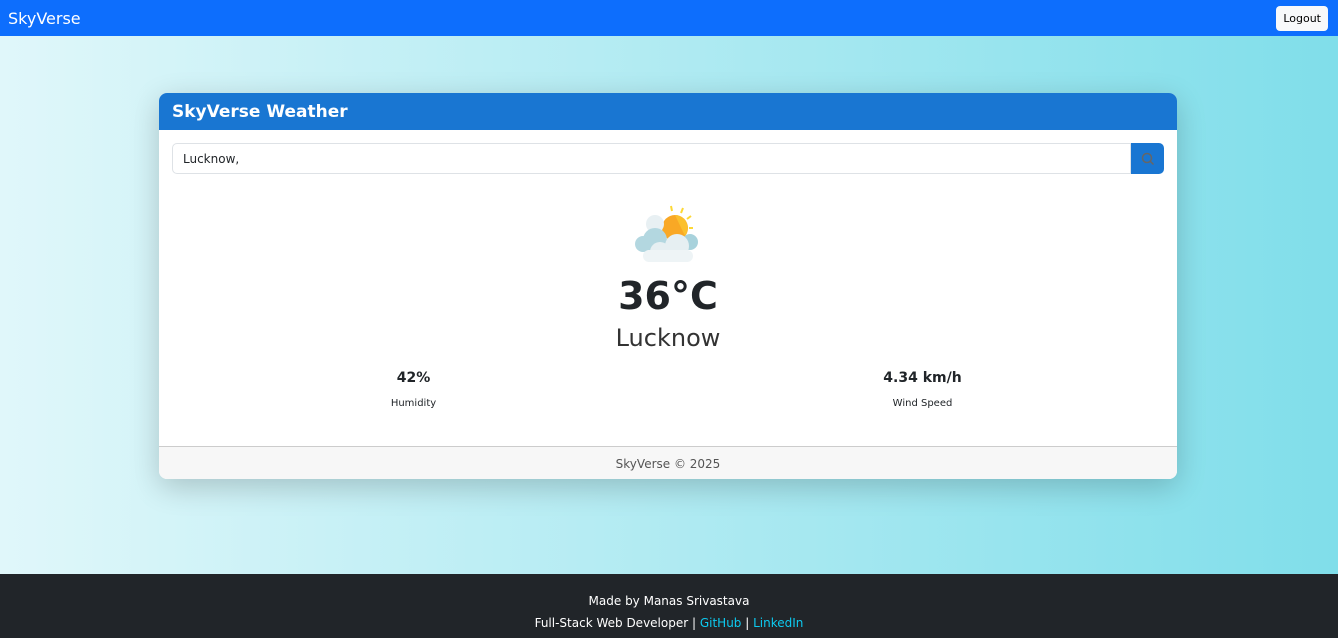 The width and height of the screenshot is (1338, 638). What do you see at coordinates (413, 403) in the screenshot?
I see `humidity-label: Humidity` at bounding box center [413, 403].